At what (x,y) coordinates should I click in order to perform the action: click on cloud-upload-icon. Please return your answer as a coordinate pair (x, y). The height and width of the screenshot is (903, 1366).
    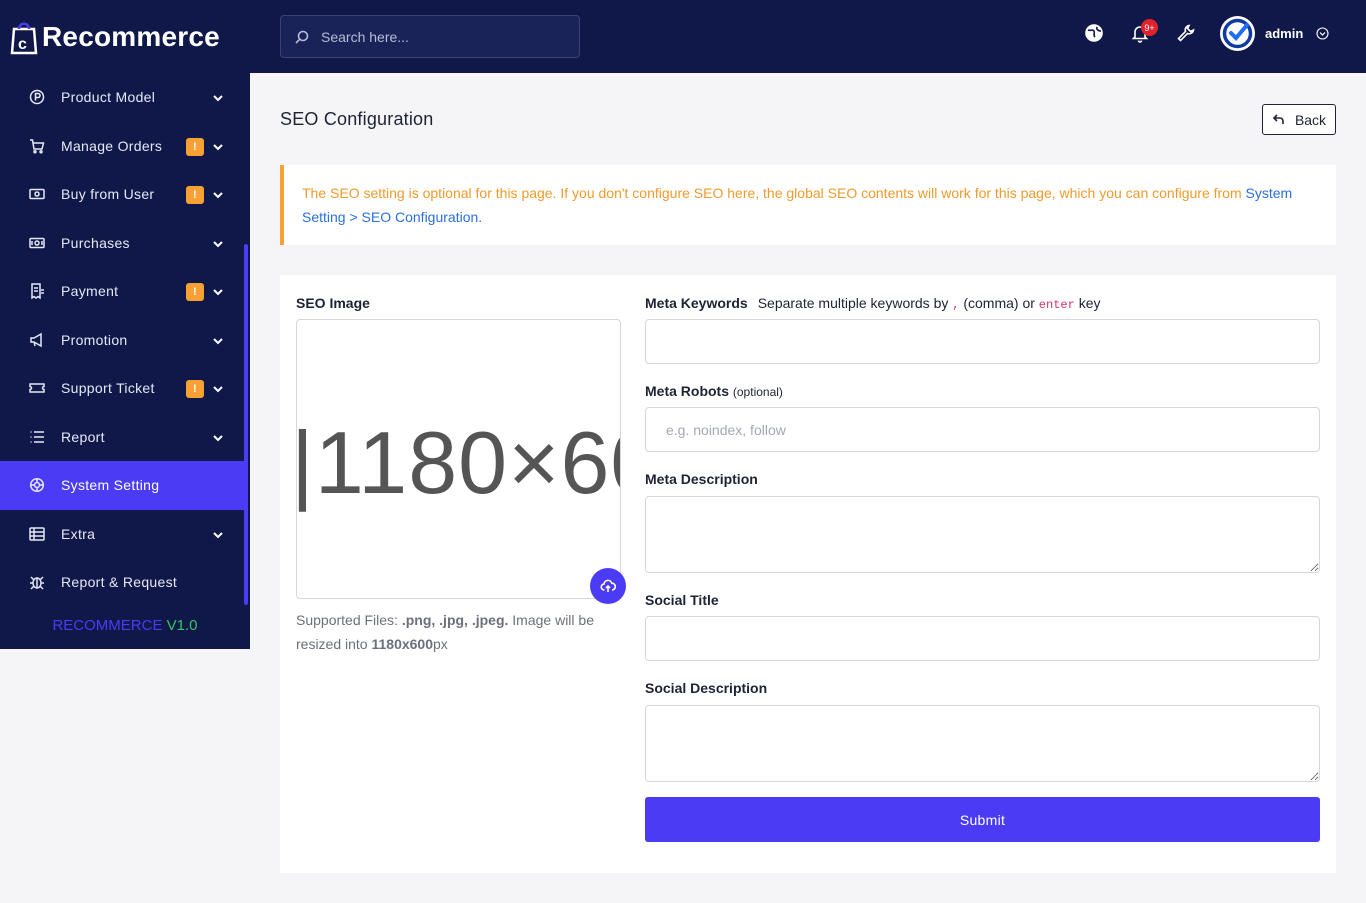
    Looking at the image, I should click on (608, 585).